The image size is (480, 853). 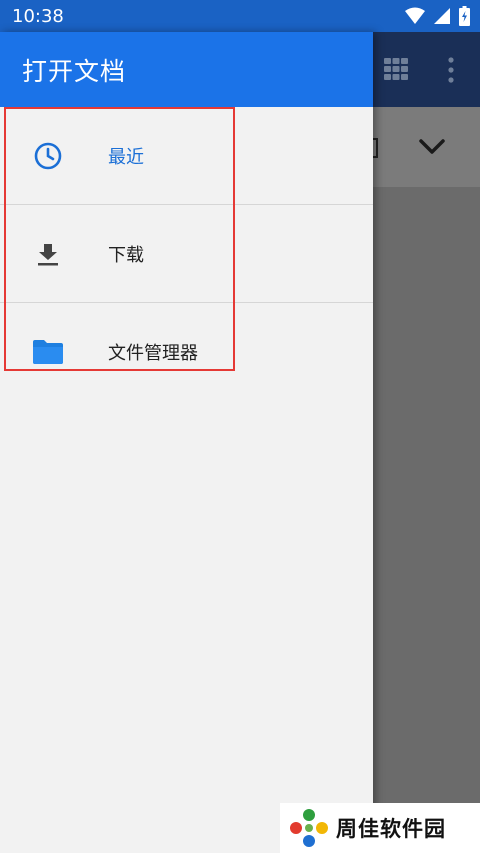 What do you see at coordinates (74, 71) in the screenshot?
I see `drawer-title: 打开文档` at bounding box center [74, 71].